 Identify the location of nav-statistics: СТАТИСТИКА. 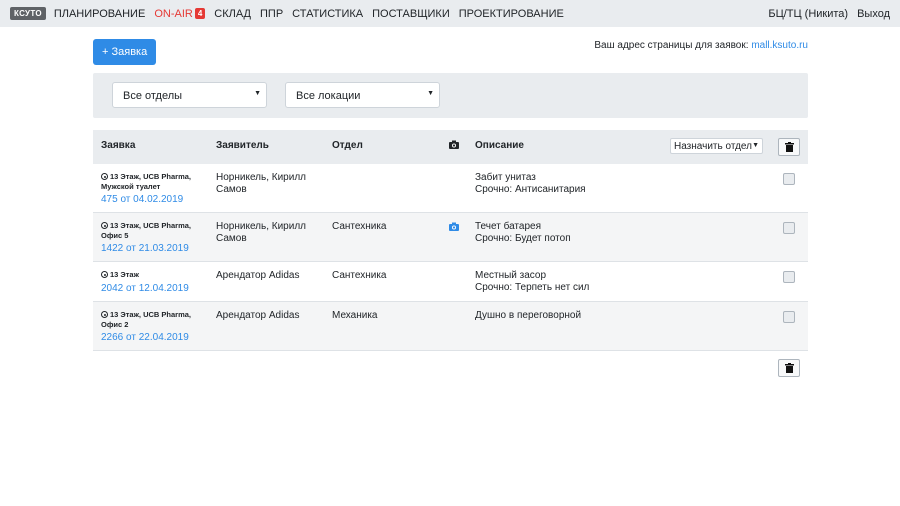
(327, 14).